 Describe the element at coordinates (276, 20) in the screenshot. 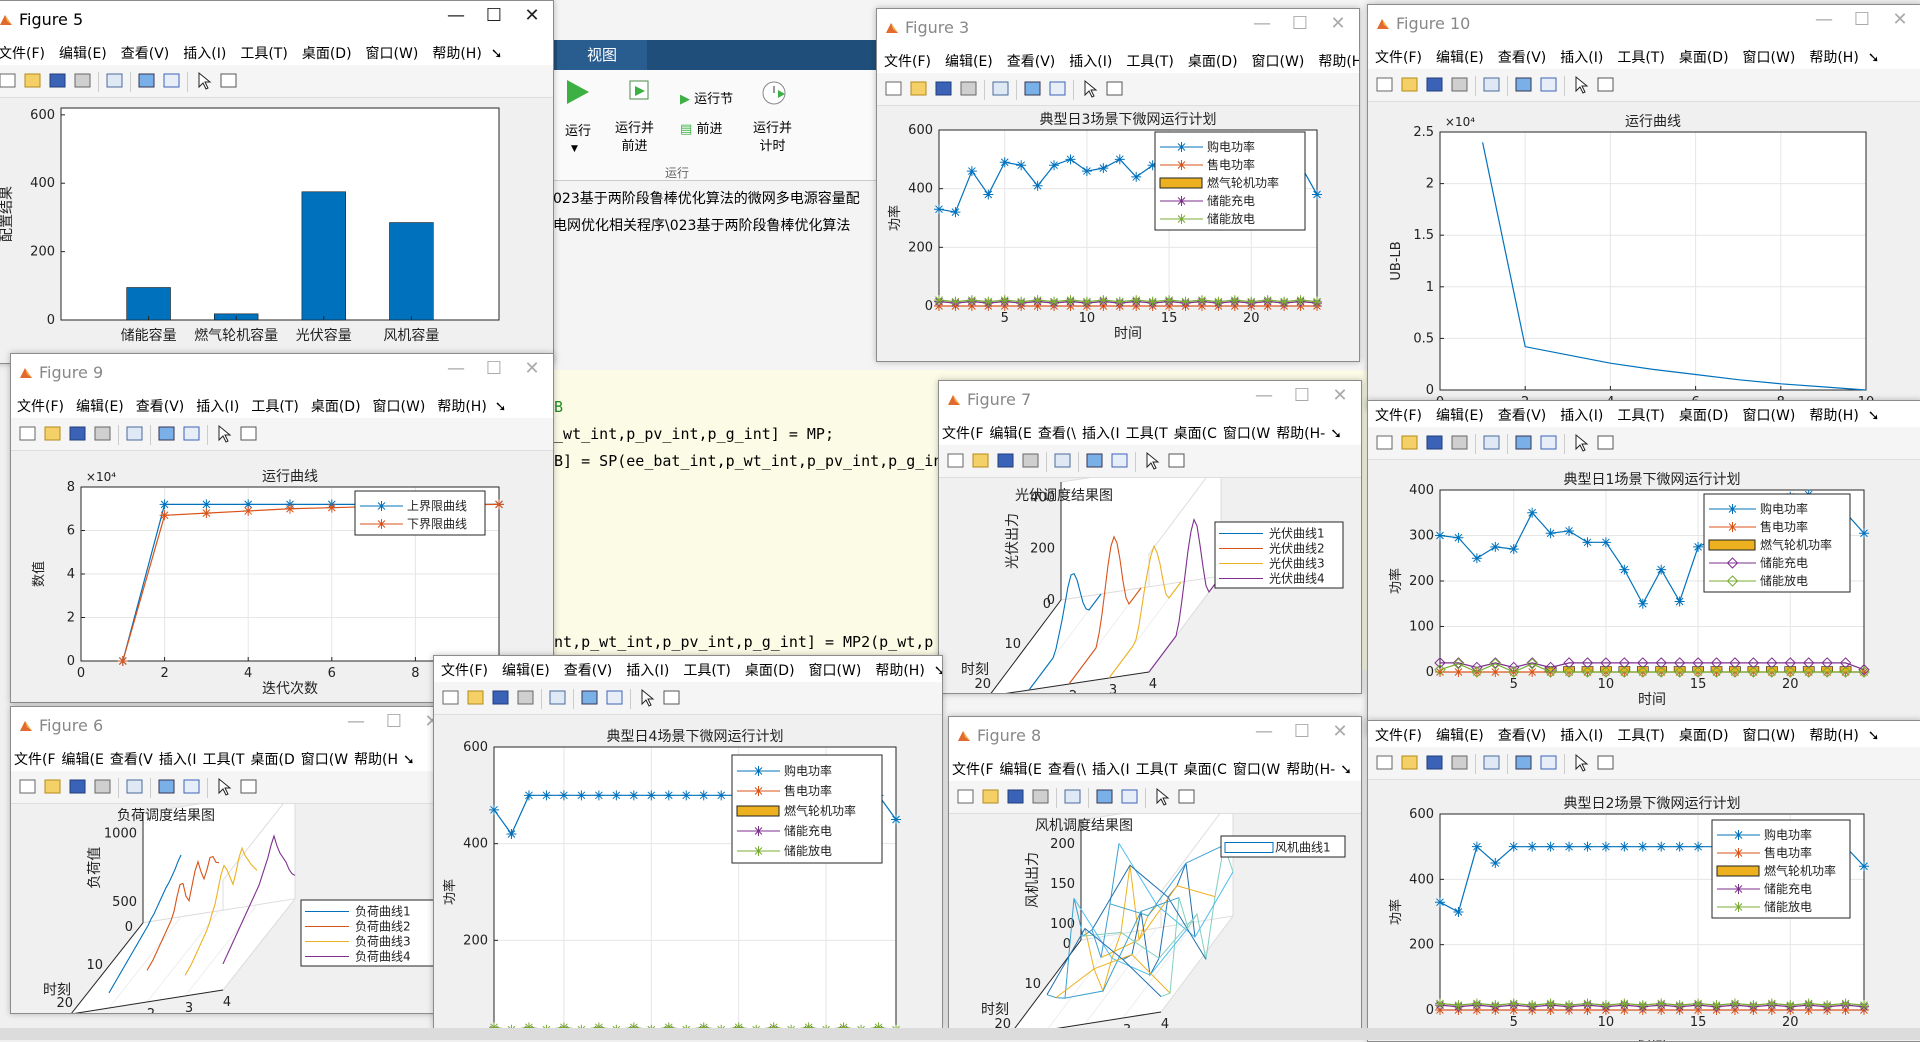

I see `title-bar: Figure 5 — ☐ ✕` at that location.